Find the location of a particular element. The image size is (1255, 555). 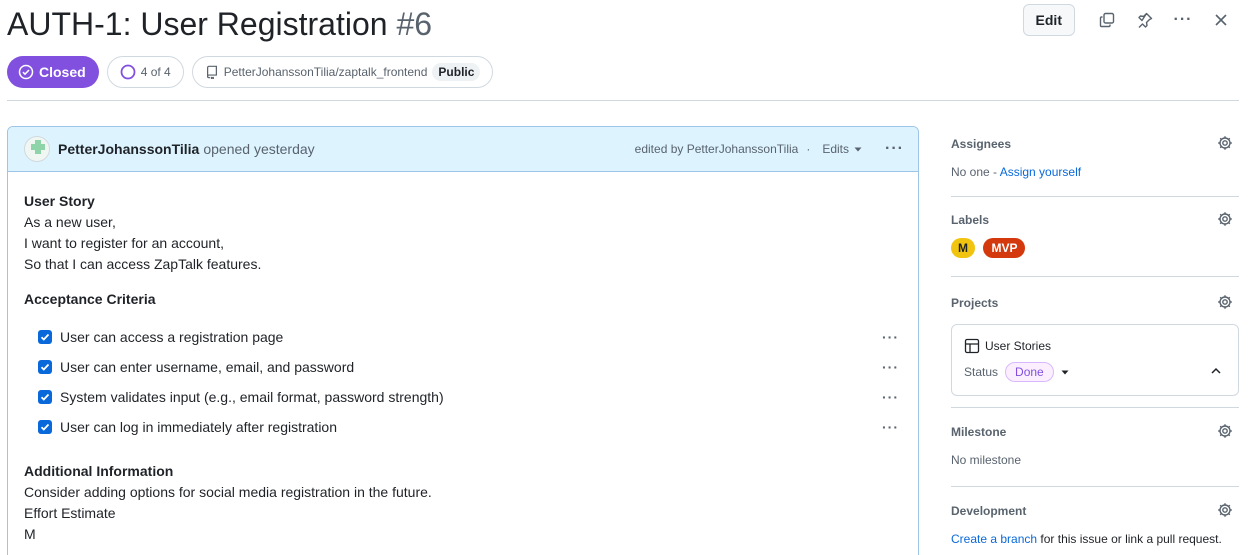

comment-options-icon: ··· is located at coordinates (894, 149).